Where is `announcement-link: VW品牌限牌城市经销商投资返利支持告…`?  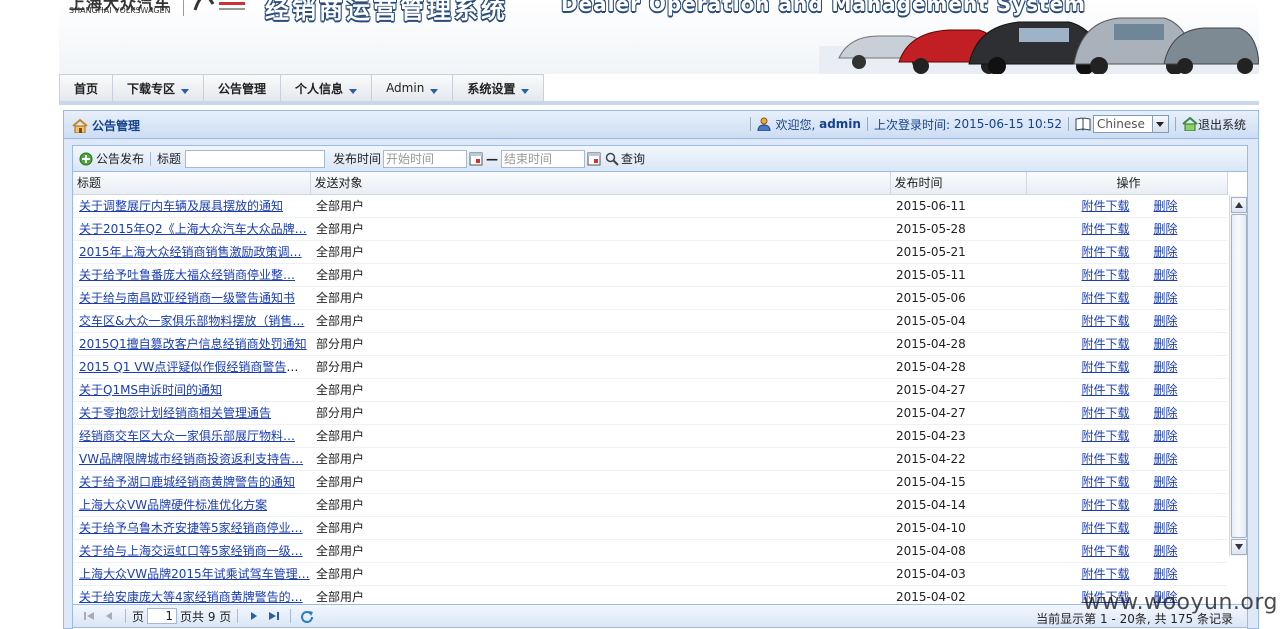 announcement-link: VW品牌限牌城市经销商投资返利支持告… is located at coordinates (191, 459).